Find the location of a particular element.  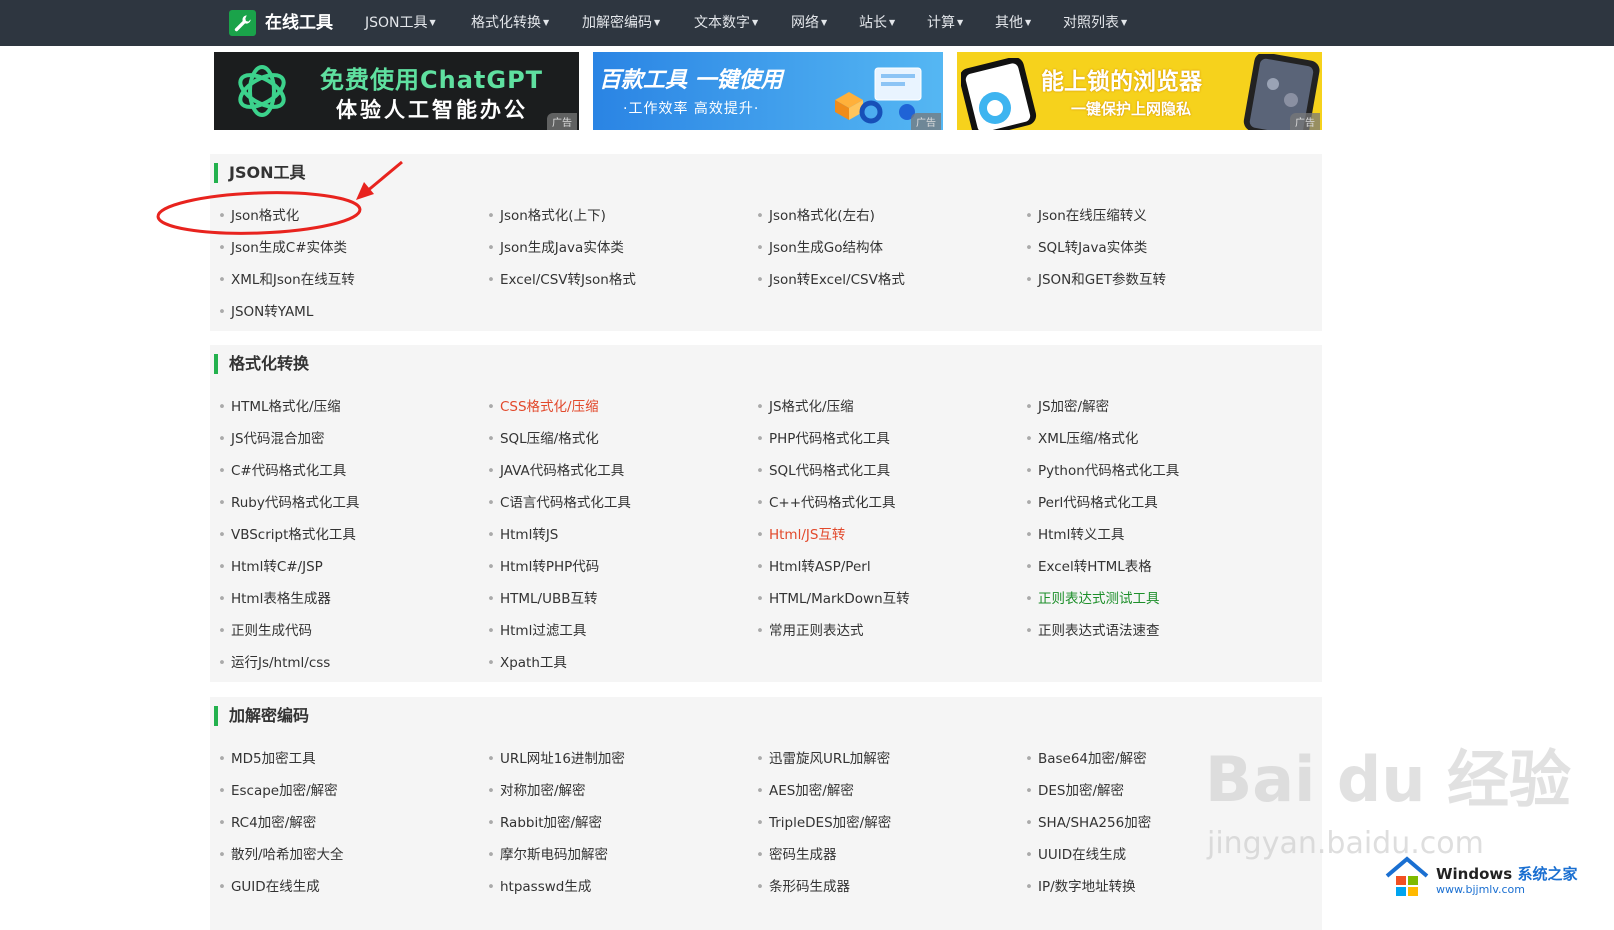

tool-link: • 运行Js/html/css is located at coordinates (274, 663).